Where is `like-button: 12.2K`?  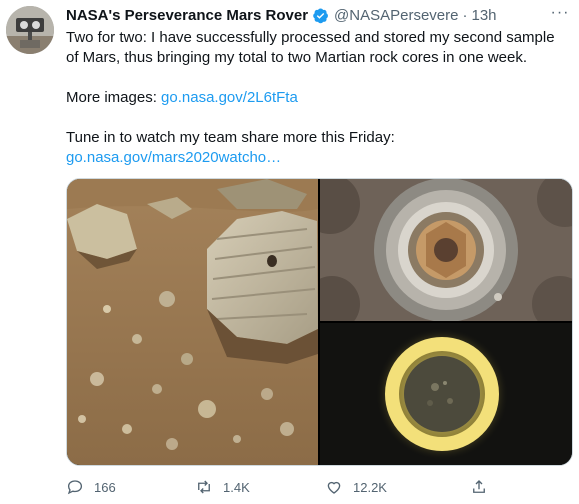
like-button: 12.2K is located at coordinates (356, 487).